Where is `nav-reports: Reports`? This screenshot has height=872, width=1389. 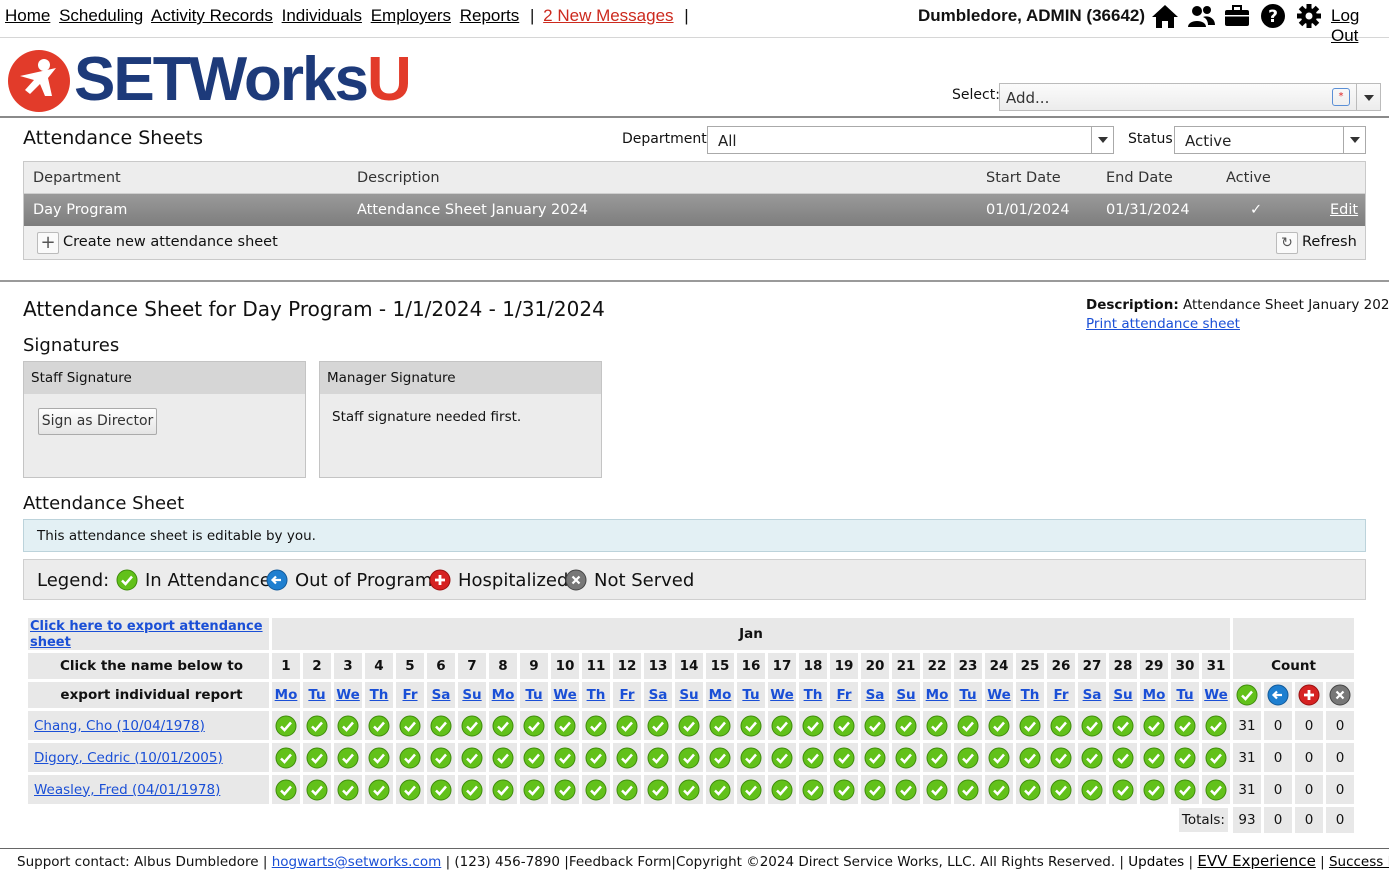 nav-reports: Reports is located at coordinates (490, 15).